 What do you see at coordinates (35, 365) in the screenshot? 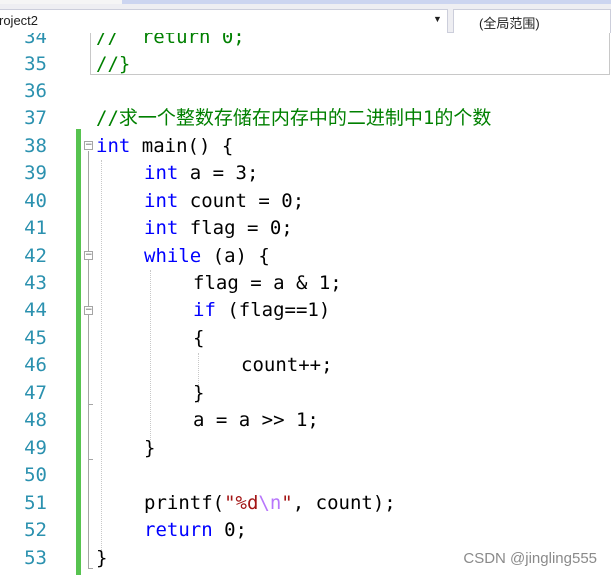
I see `line-number: 46` at bounding box center [35, 365].